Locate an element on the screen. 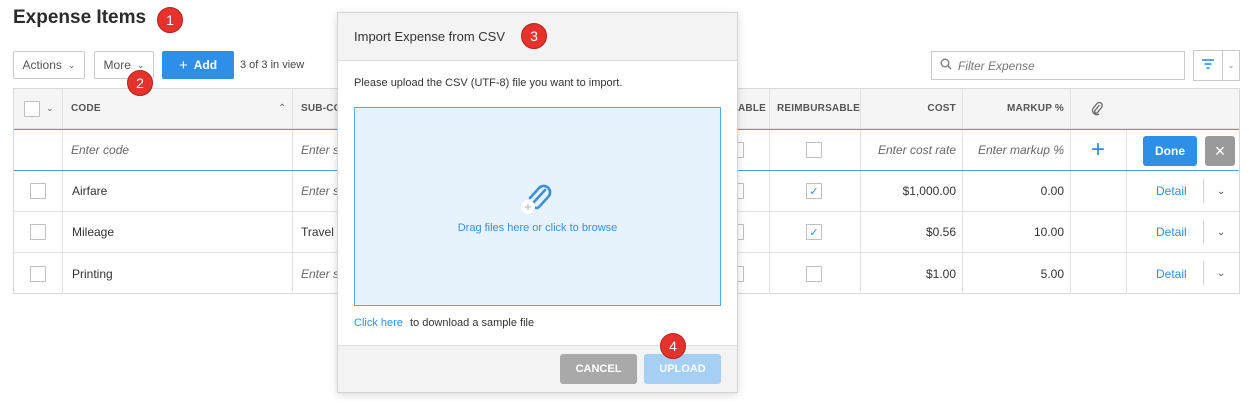 Image resolution: width=1249 pixels, height=407 pixels. chevron-up-icon: ⌃ is located at coordinates (282, 108).